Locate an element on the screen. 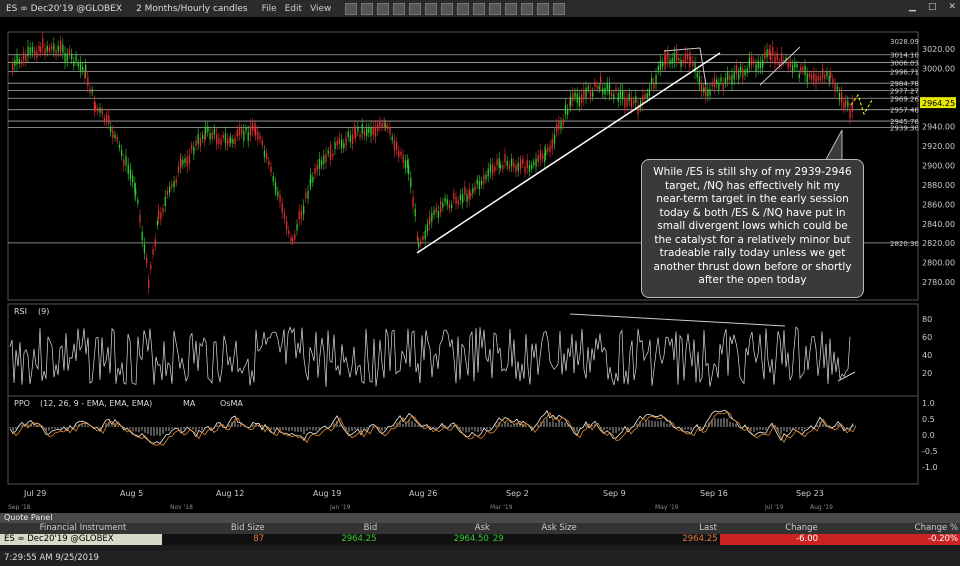 The height and width of the screenshot is (566, 960). close-icon: ✕ is located at coordinates (952, 7).